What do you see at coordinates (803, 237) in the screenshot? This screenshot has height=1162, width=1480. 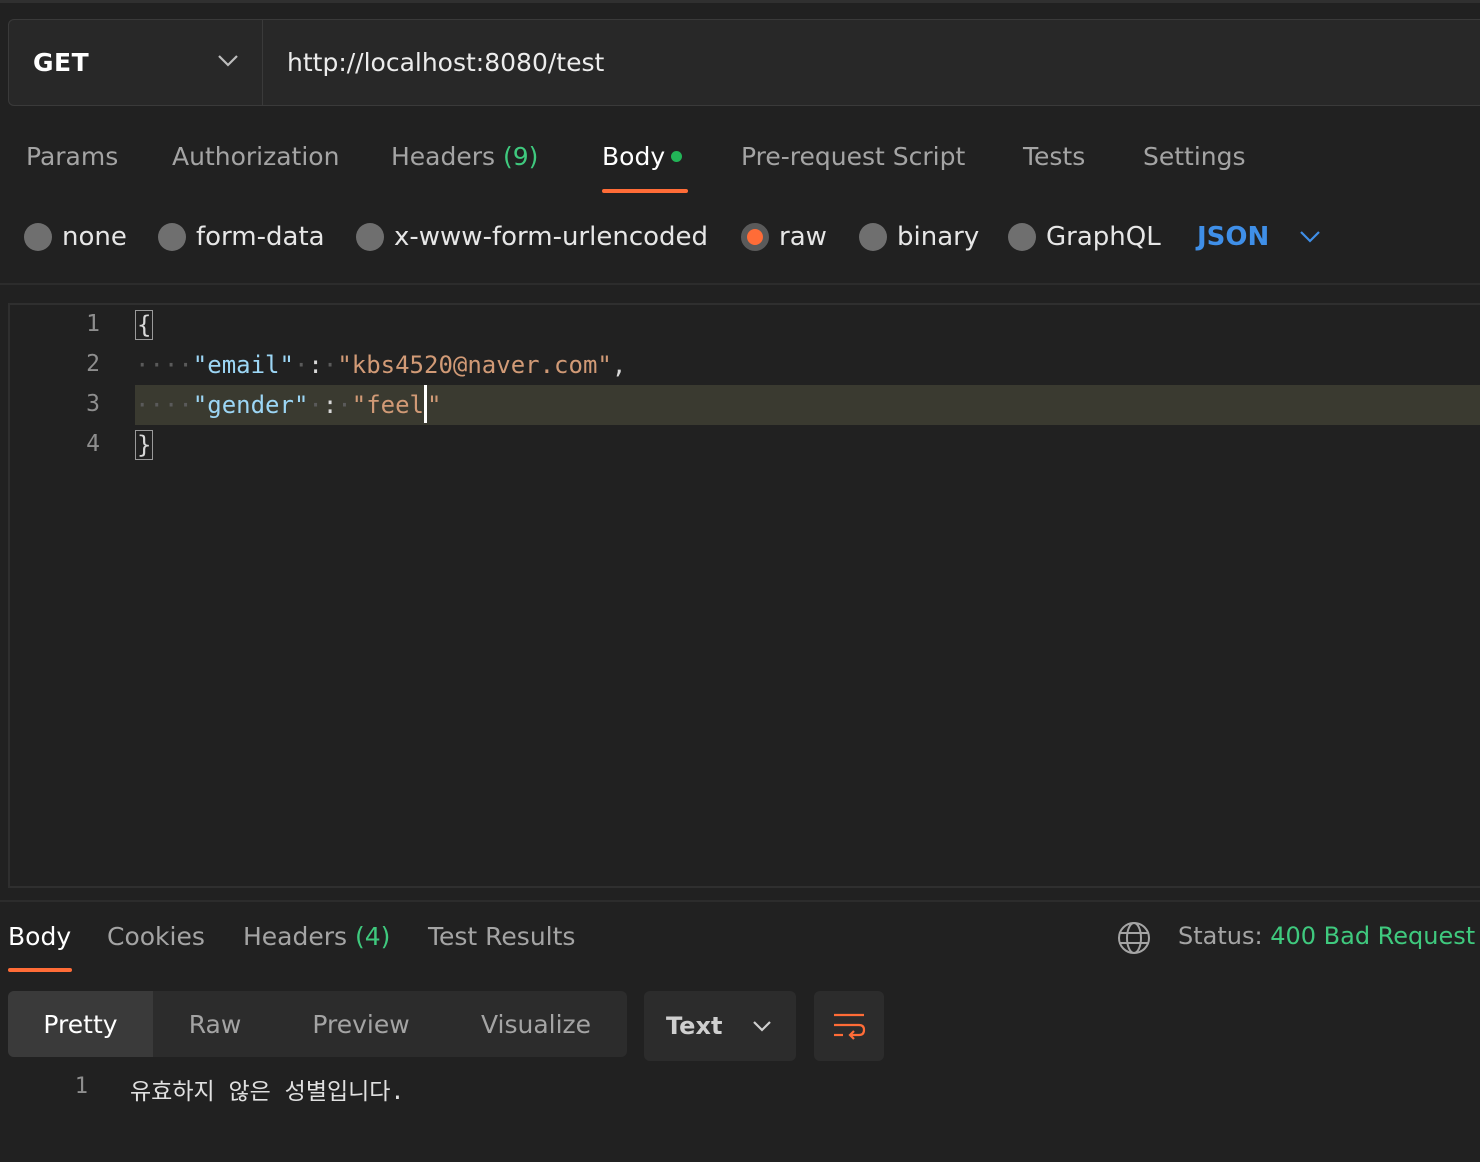 I see `radio-raw-label: raw` at bounding box center [803, 237].